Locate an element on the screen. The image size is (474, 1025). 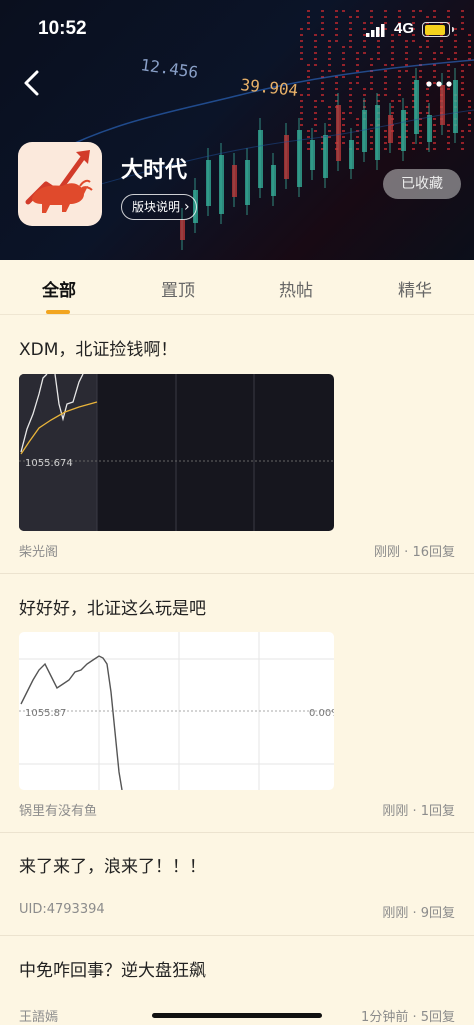
post-item: 中免咋回事？逆大盘狂飙 王語嫣 1分钟前 · 5回复 is located at coordinates (237, 980).